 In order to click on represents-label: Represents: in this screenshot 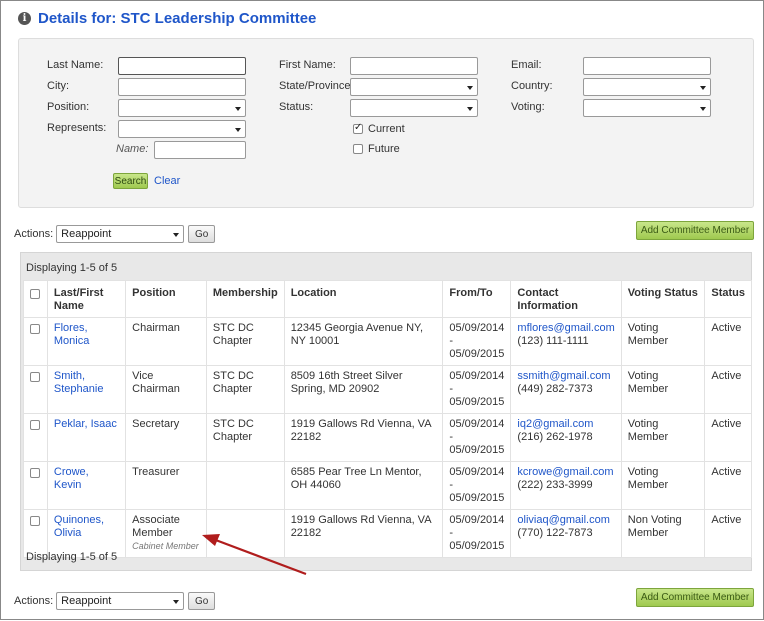, I will do `click(77, 128)`.